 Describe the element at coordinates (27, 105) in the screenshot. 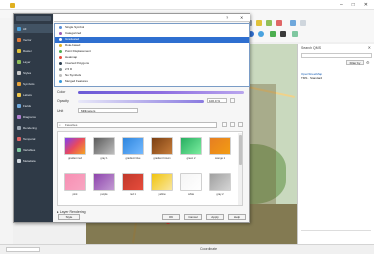

I see `sidebar-item-label: Fields` at that location.